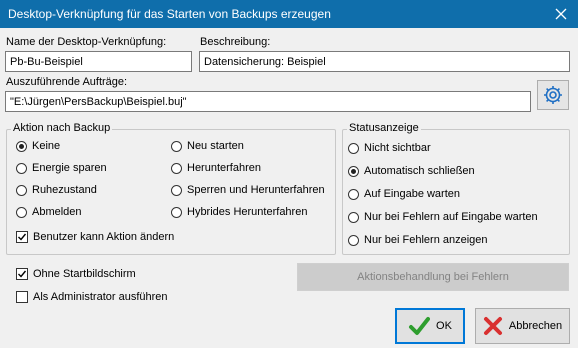 The height and width of the screenshot is (348, 578). What do you see at coordinates (86, 42) in the screenshot?
I see `shortcut-name-label: Name der Desktop-Verknüpfung:` at bounding box center [86, 42].